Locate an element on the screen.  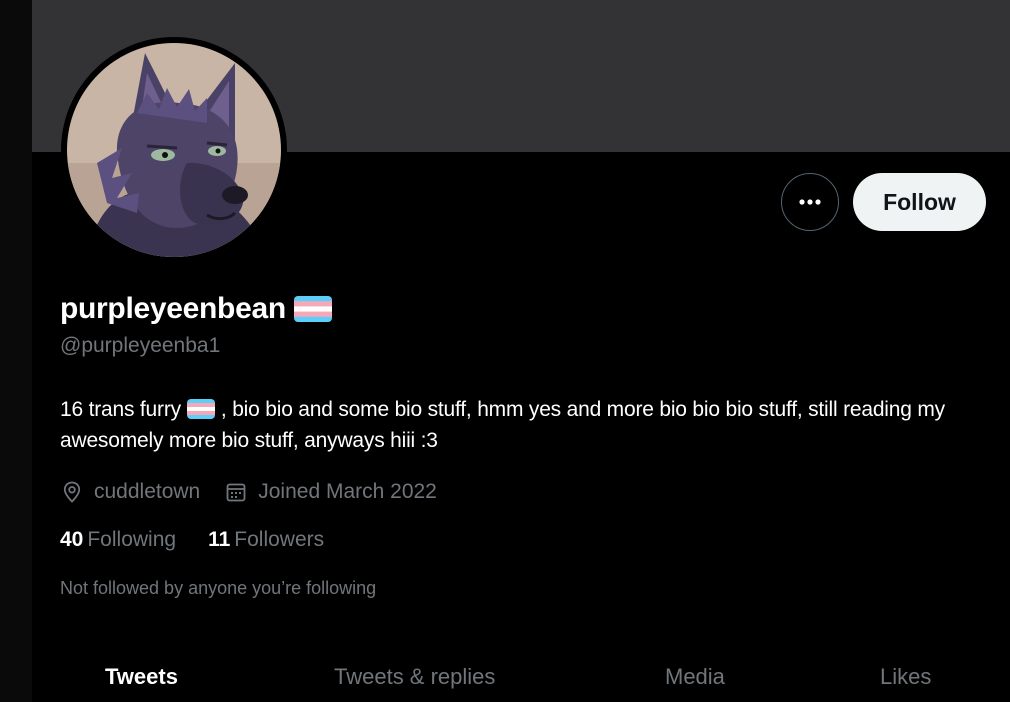
display-name: purpleyeenbean is located at coordinates (196, 309).